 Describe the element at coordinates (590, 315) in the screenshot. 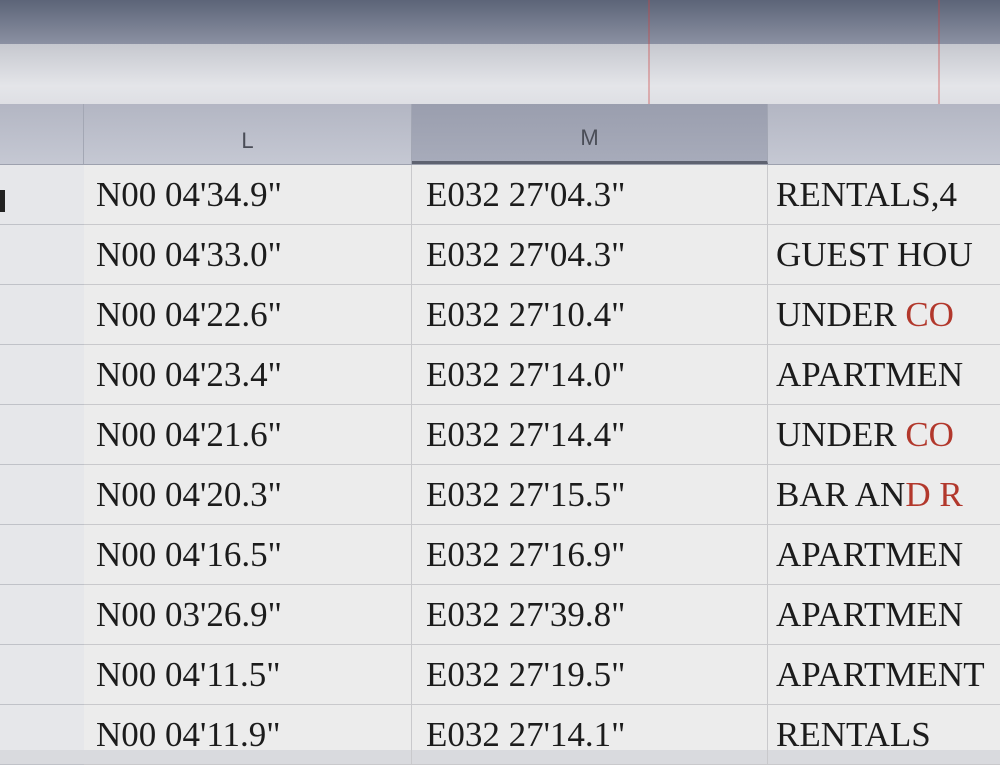

I see `cell-longitude: E032 27'10.4"` at that location.